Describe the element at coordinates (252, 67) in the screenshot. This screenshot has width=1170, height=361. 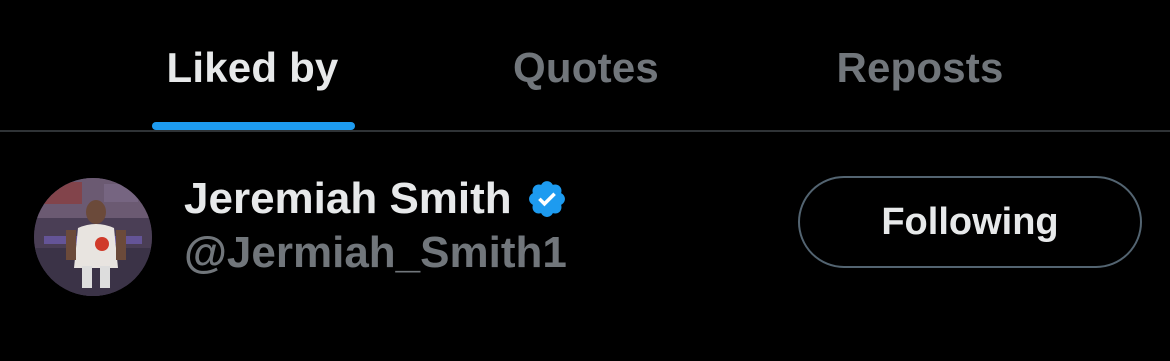
I see `tab-liked-by-label: Liked by` at that location.